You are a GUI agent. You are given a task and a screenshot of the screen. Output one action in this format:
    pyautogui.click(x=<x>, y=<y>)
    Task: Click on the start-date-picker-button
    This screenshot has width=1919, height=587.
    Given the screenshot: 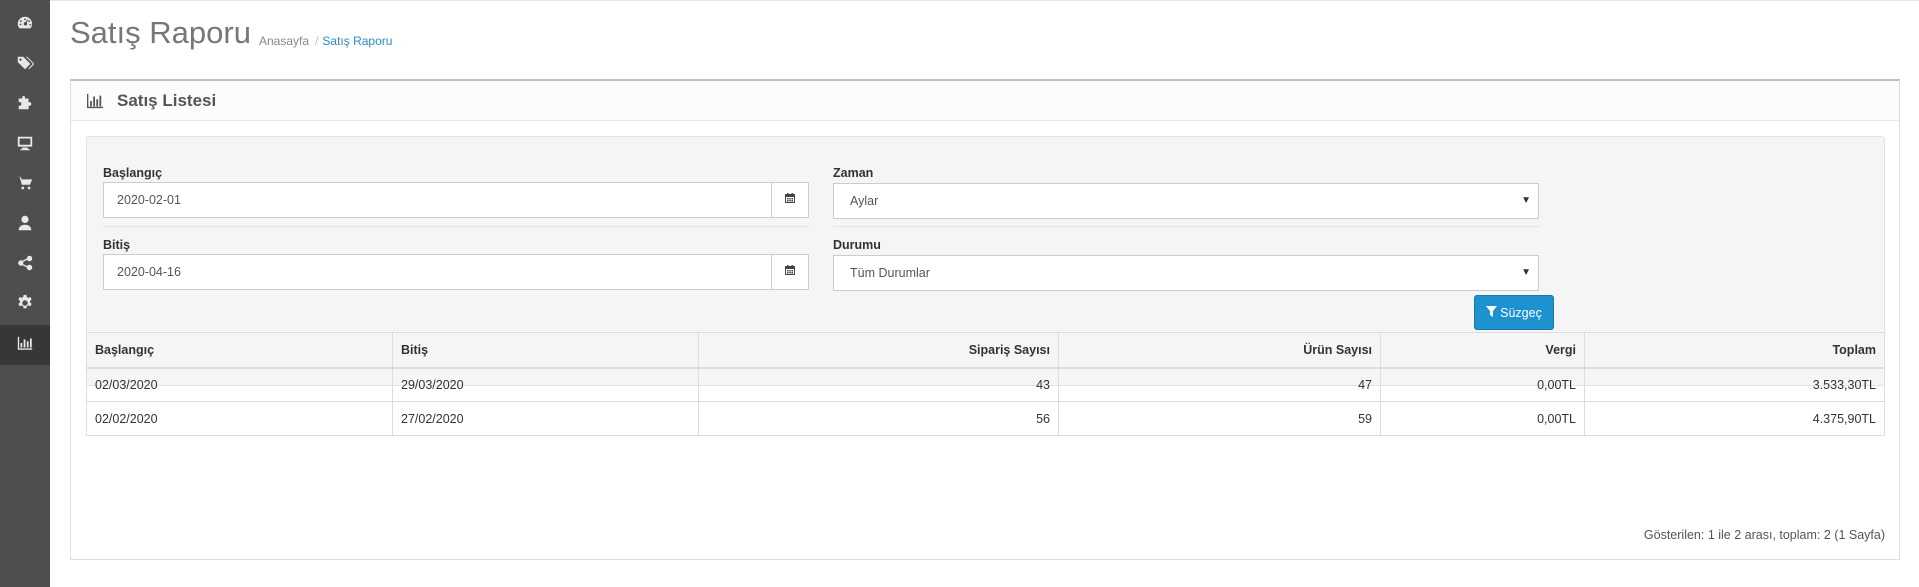 What is the action you would take?
    pyautogui.click(x=790, y=200)
    